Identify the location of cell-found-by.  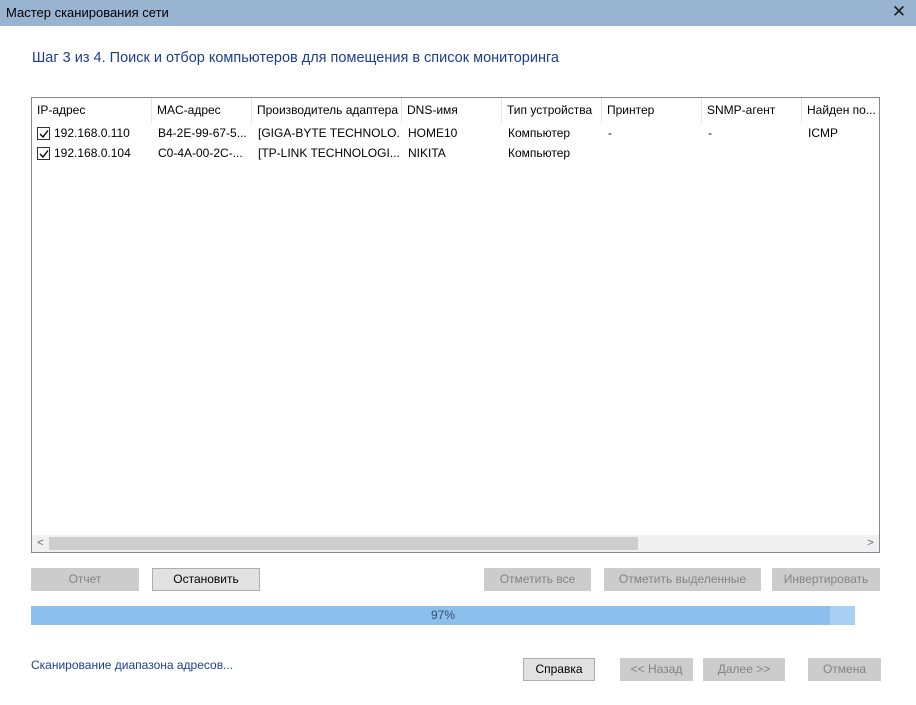
(843, 153).